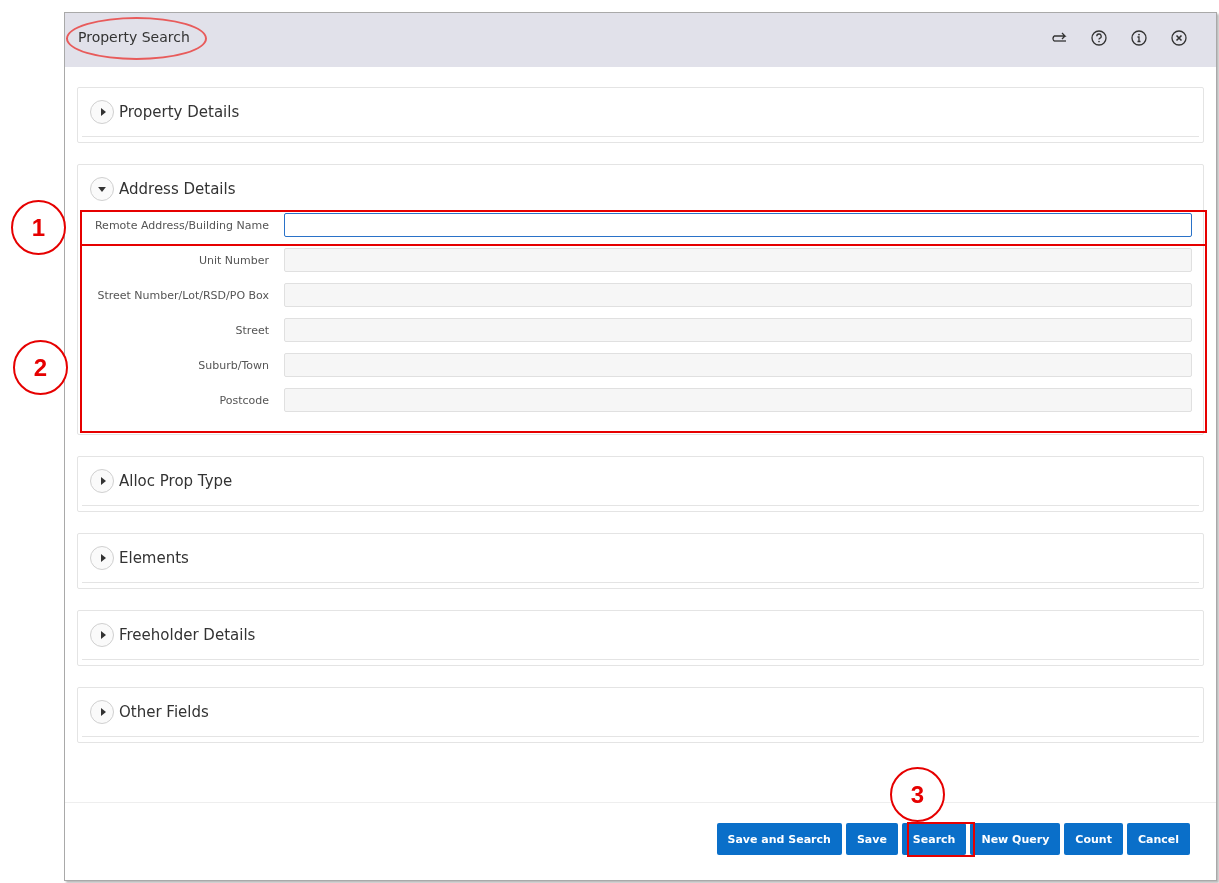  I want to click on action-button: Search, so click(934, 839).